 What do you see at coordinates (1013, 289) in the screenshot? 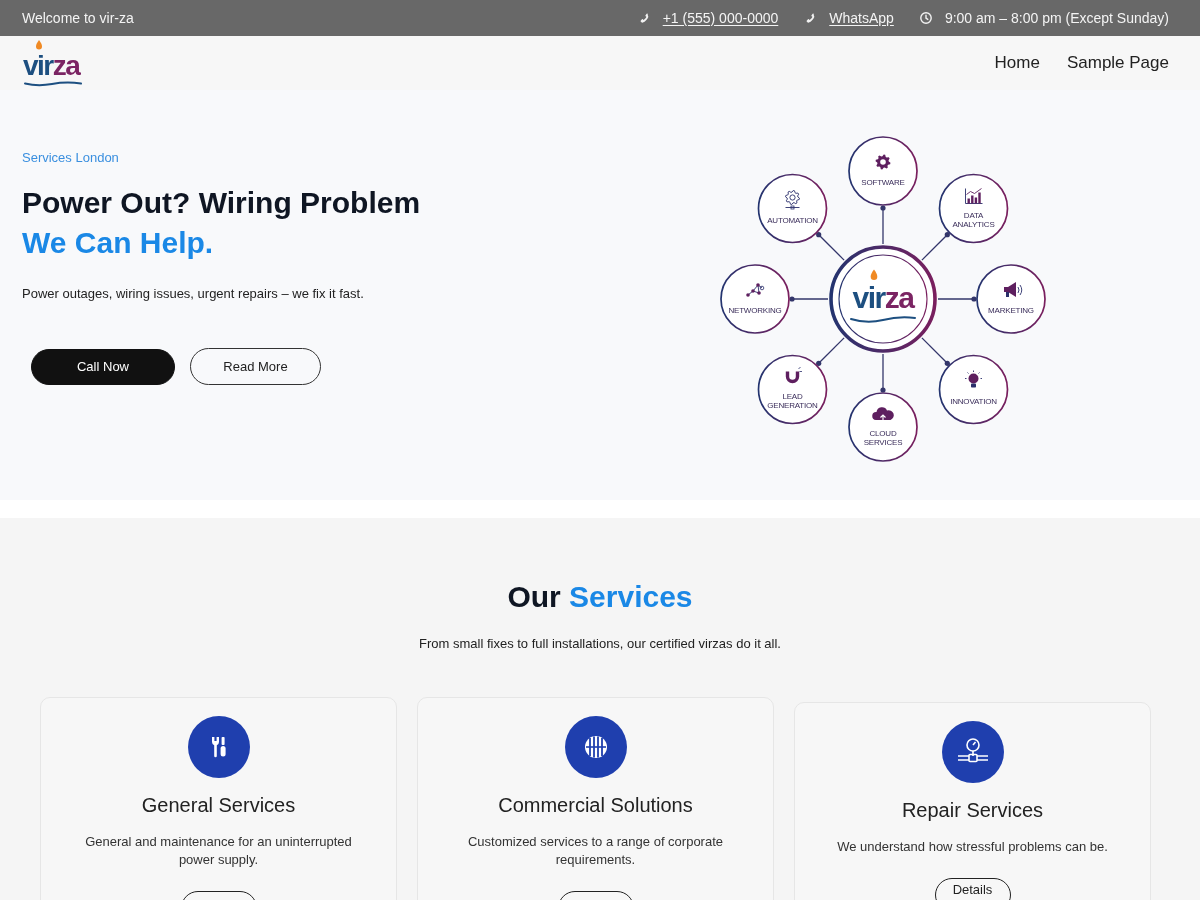
I see `megaphone-icon` at bounding box center [1013, 289].